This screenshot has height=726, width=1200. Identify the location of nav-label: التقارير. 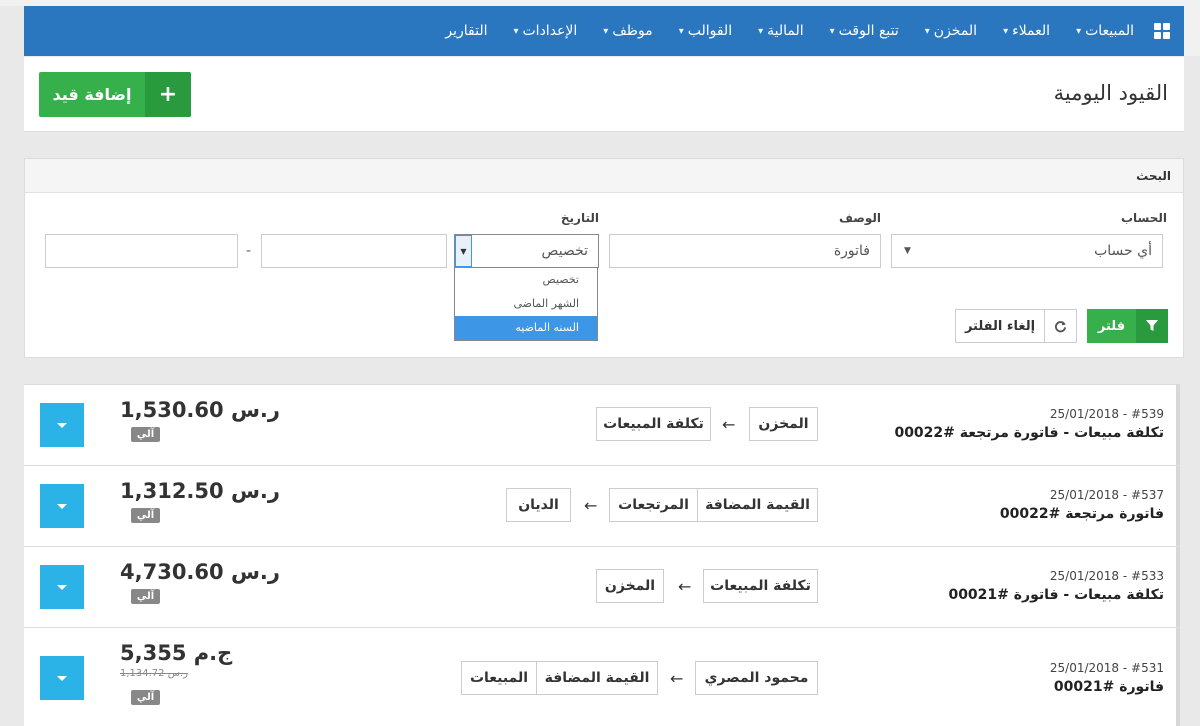
(466, 31).